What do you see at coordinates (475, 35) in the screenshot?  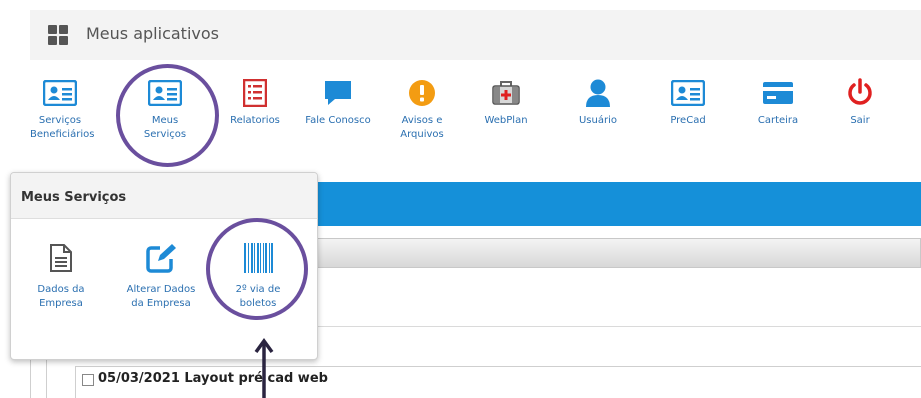 I see `apps-header: Meus aplicativos` at bounding box center [475, 35].